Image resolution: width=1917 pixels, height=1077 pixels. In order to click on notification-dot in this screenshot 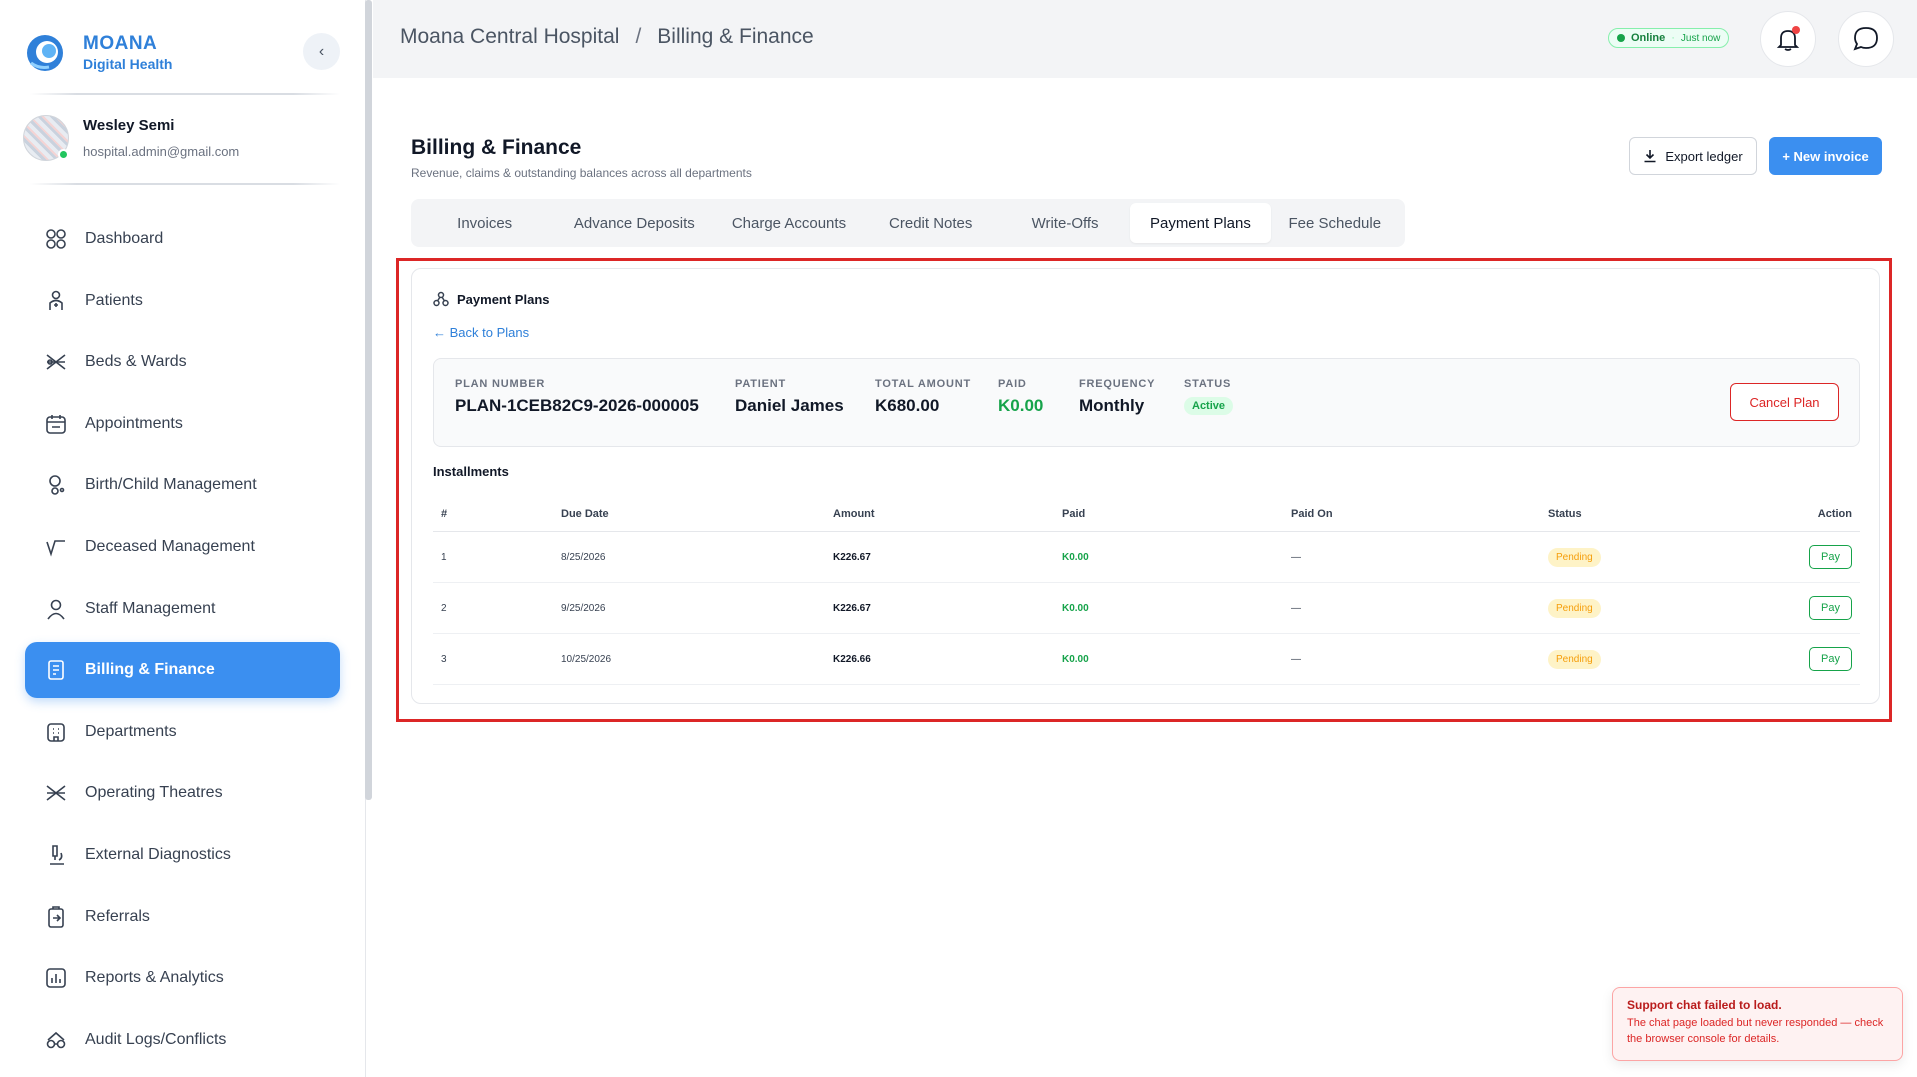, I will do `click(1796, 30)`.